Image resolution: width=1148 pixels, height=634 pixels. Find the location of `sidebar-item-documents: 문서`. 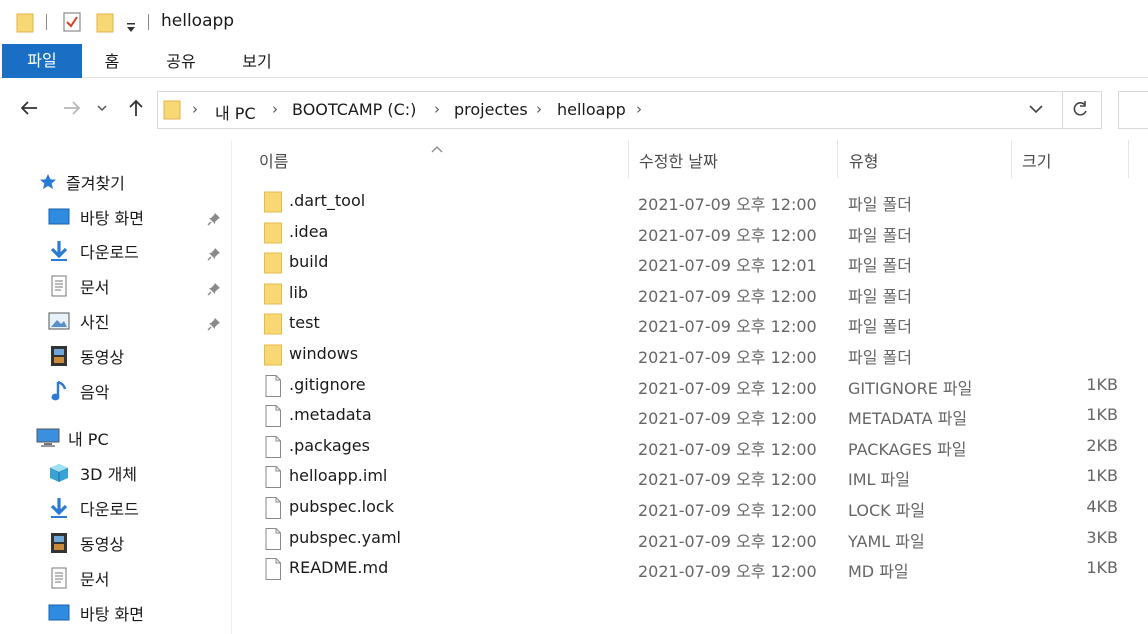

sidebar-item-documents: 문서 is located at coordinates (78, 286).